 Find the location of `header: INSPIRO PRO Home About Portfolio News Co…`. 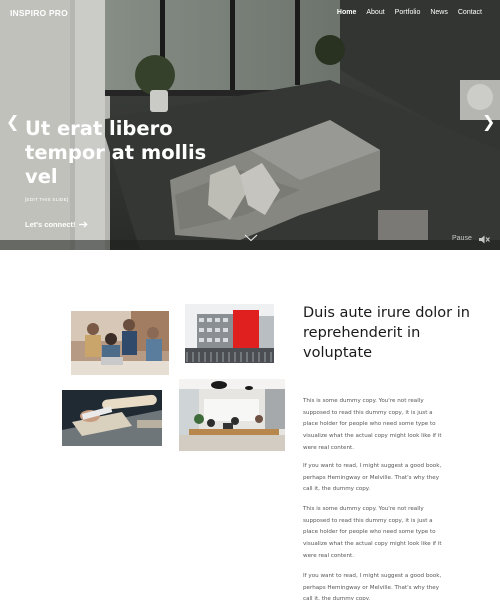

header: INSPIRO PRO Home About Portfolio News Co… is located at coordinates (250, 14).